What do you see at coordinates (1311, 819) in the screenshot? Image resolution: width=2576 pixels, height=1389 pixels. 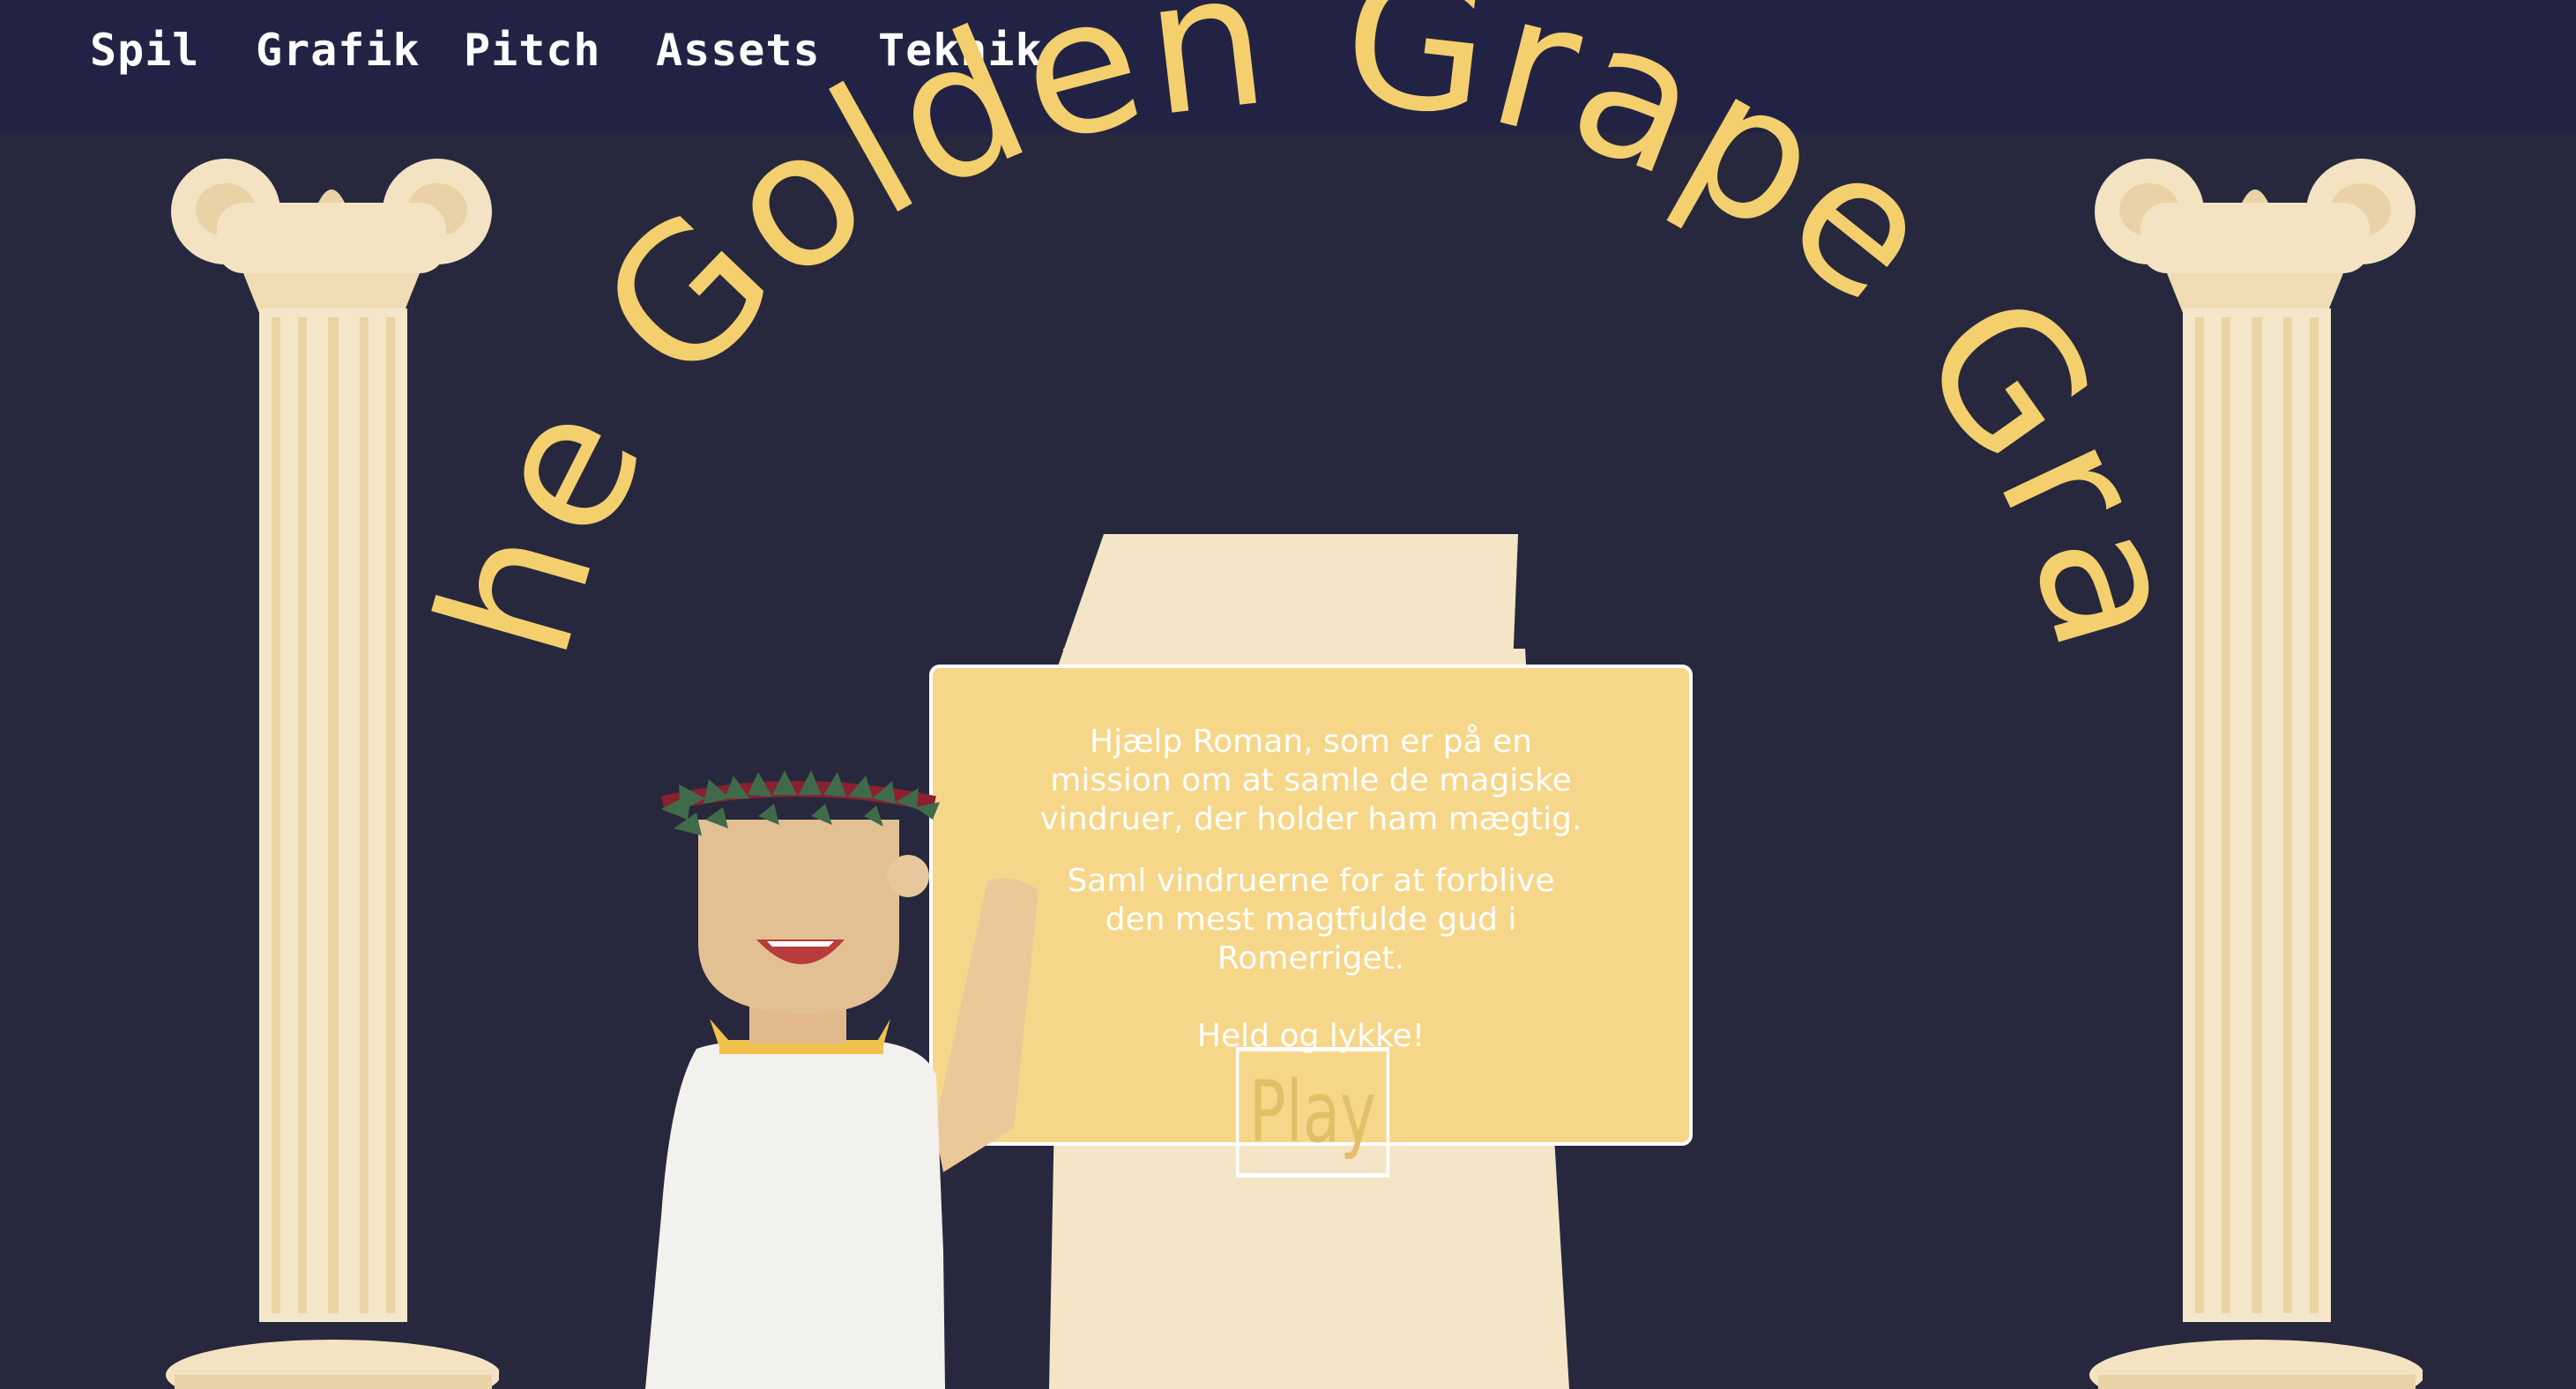 I see `intro-line-3: vindruer, der holder ham mægtig.` at bounding box center [1311, 819].